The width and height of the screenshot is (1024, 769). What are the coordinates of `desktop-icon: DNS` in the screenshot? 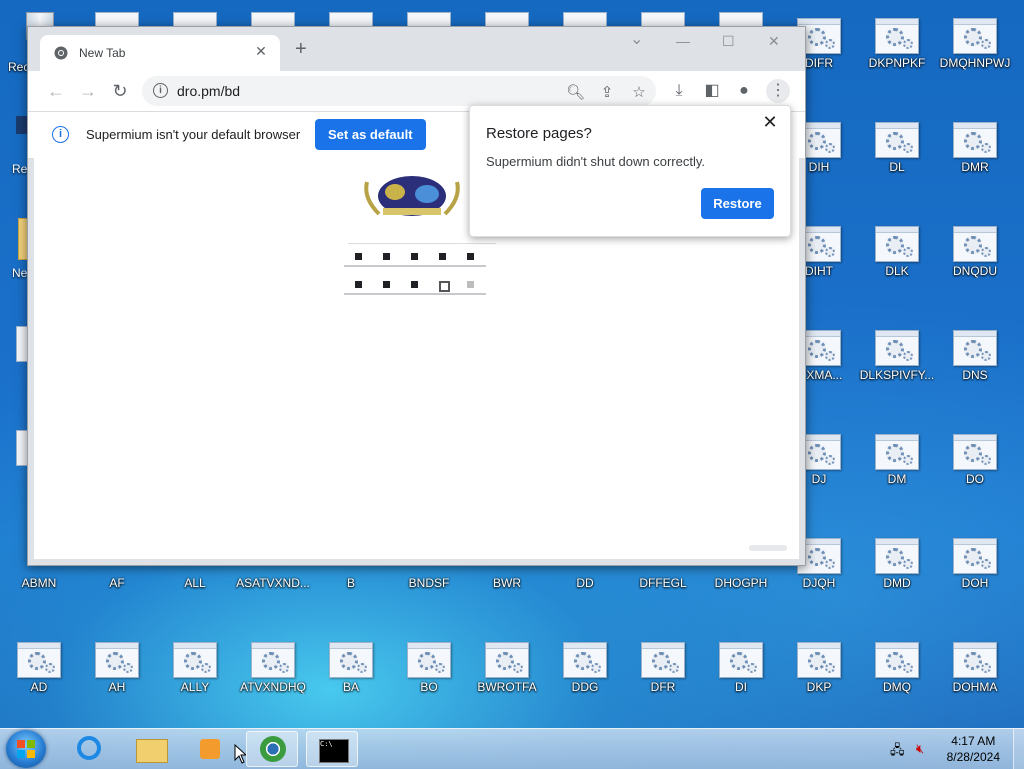 It's located at (975, 368).